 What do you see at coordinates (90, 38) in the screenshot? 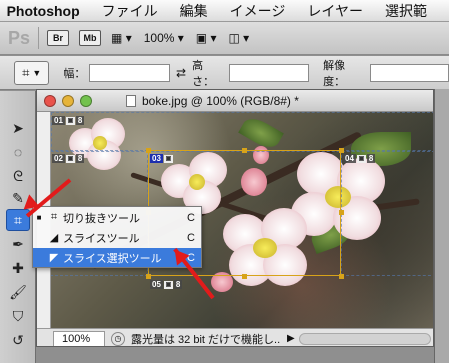
I see `mini-bridge-button: Mb` at bounding box center [90, 38].